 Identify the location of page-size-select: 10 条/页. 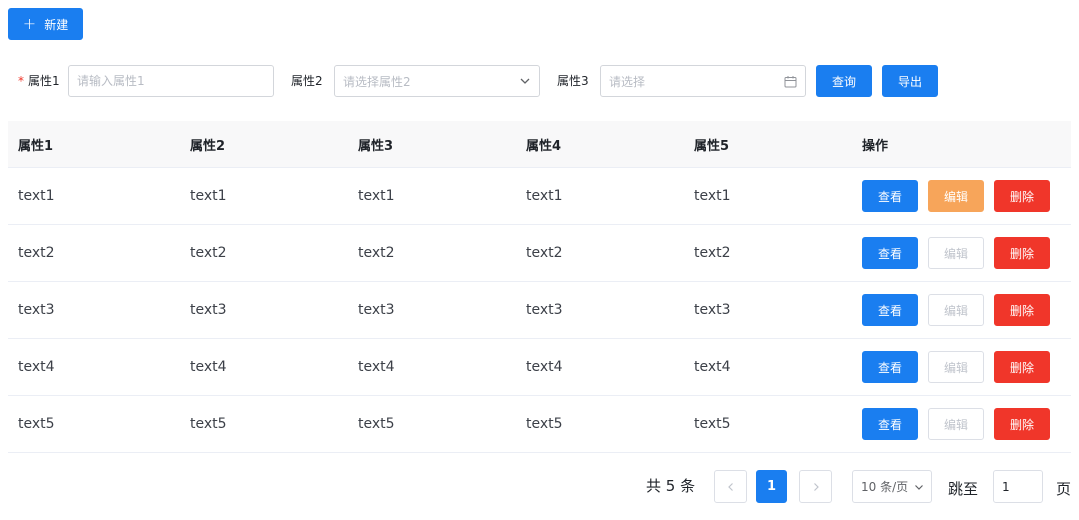
(892, 486).